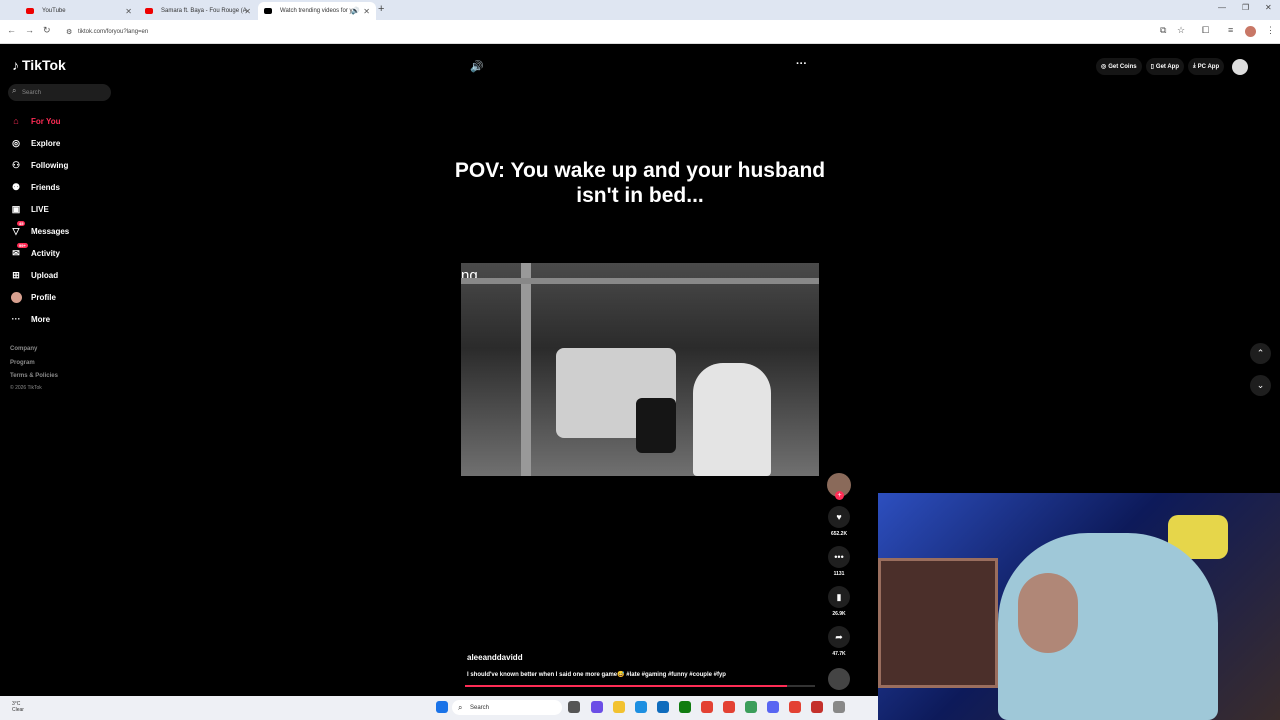  Describe the element at coordinates (839, 486) in the screenshot. I see `creator-avatar: +` at that location.